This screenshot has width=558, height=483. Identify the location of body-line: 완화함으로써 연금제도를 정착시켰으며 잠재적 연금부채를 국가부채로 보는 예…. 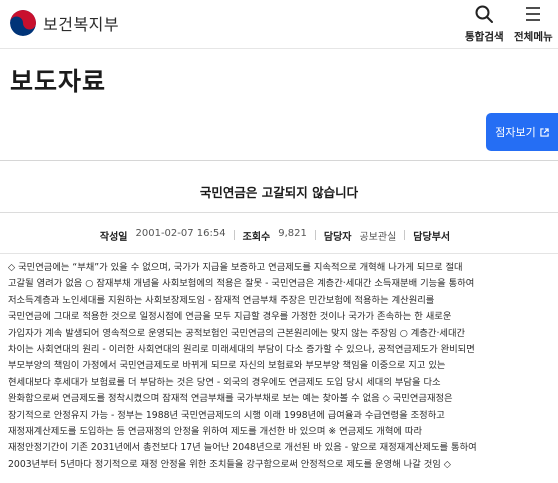
(230, 399).